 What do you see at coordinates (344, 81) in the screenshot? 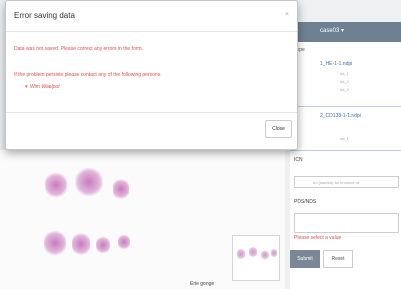
I see `annotation-item: #a_2` at bounding box center [344, 81].